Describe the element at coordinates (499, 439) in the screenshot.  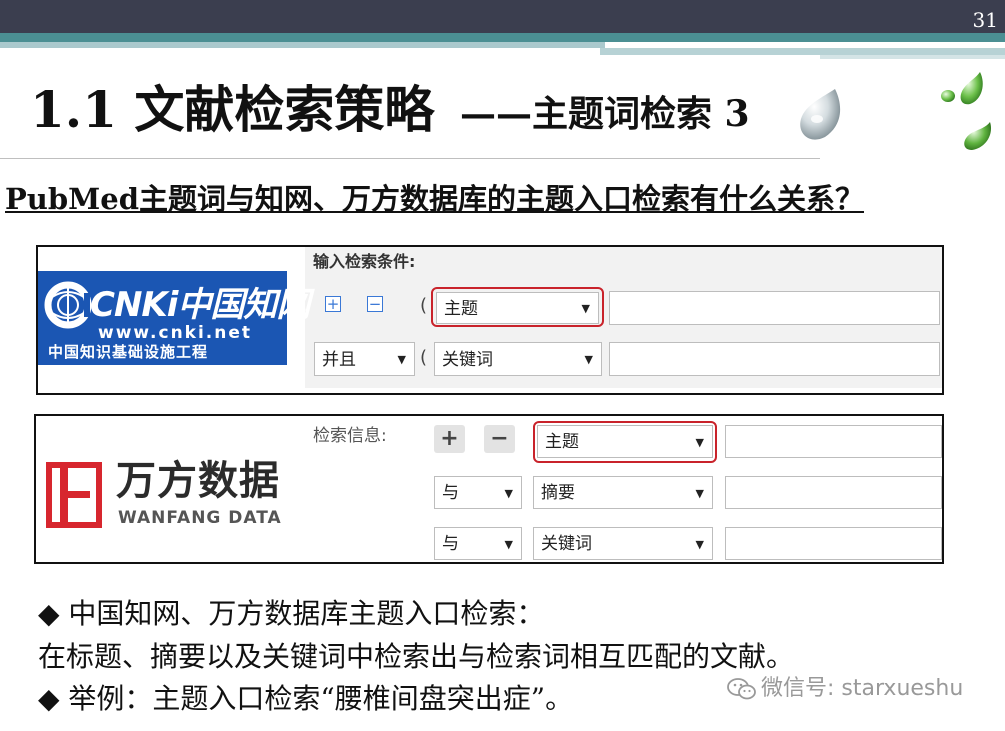
I see `wanfang-remove-row-button: −` at that location.